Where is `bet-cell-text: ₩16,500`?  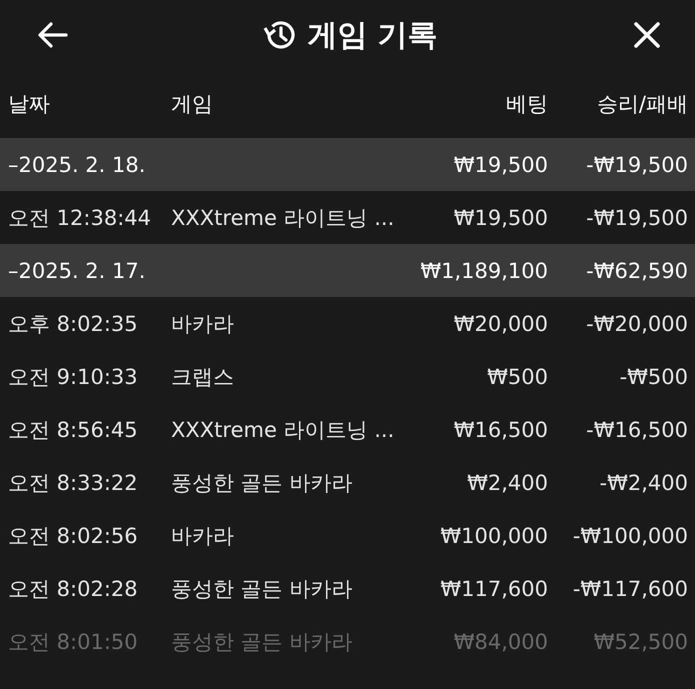
bet-cell-text: ₩16,500 is located at coordinates (500, 430).